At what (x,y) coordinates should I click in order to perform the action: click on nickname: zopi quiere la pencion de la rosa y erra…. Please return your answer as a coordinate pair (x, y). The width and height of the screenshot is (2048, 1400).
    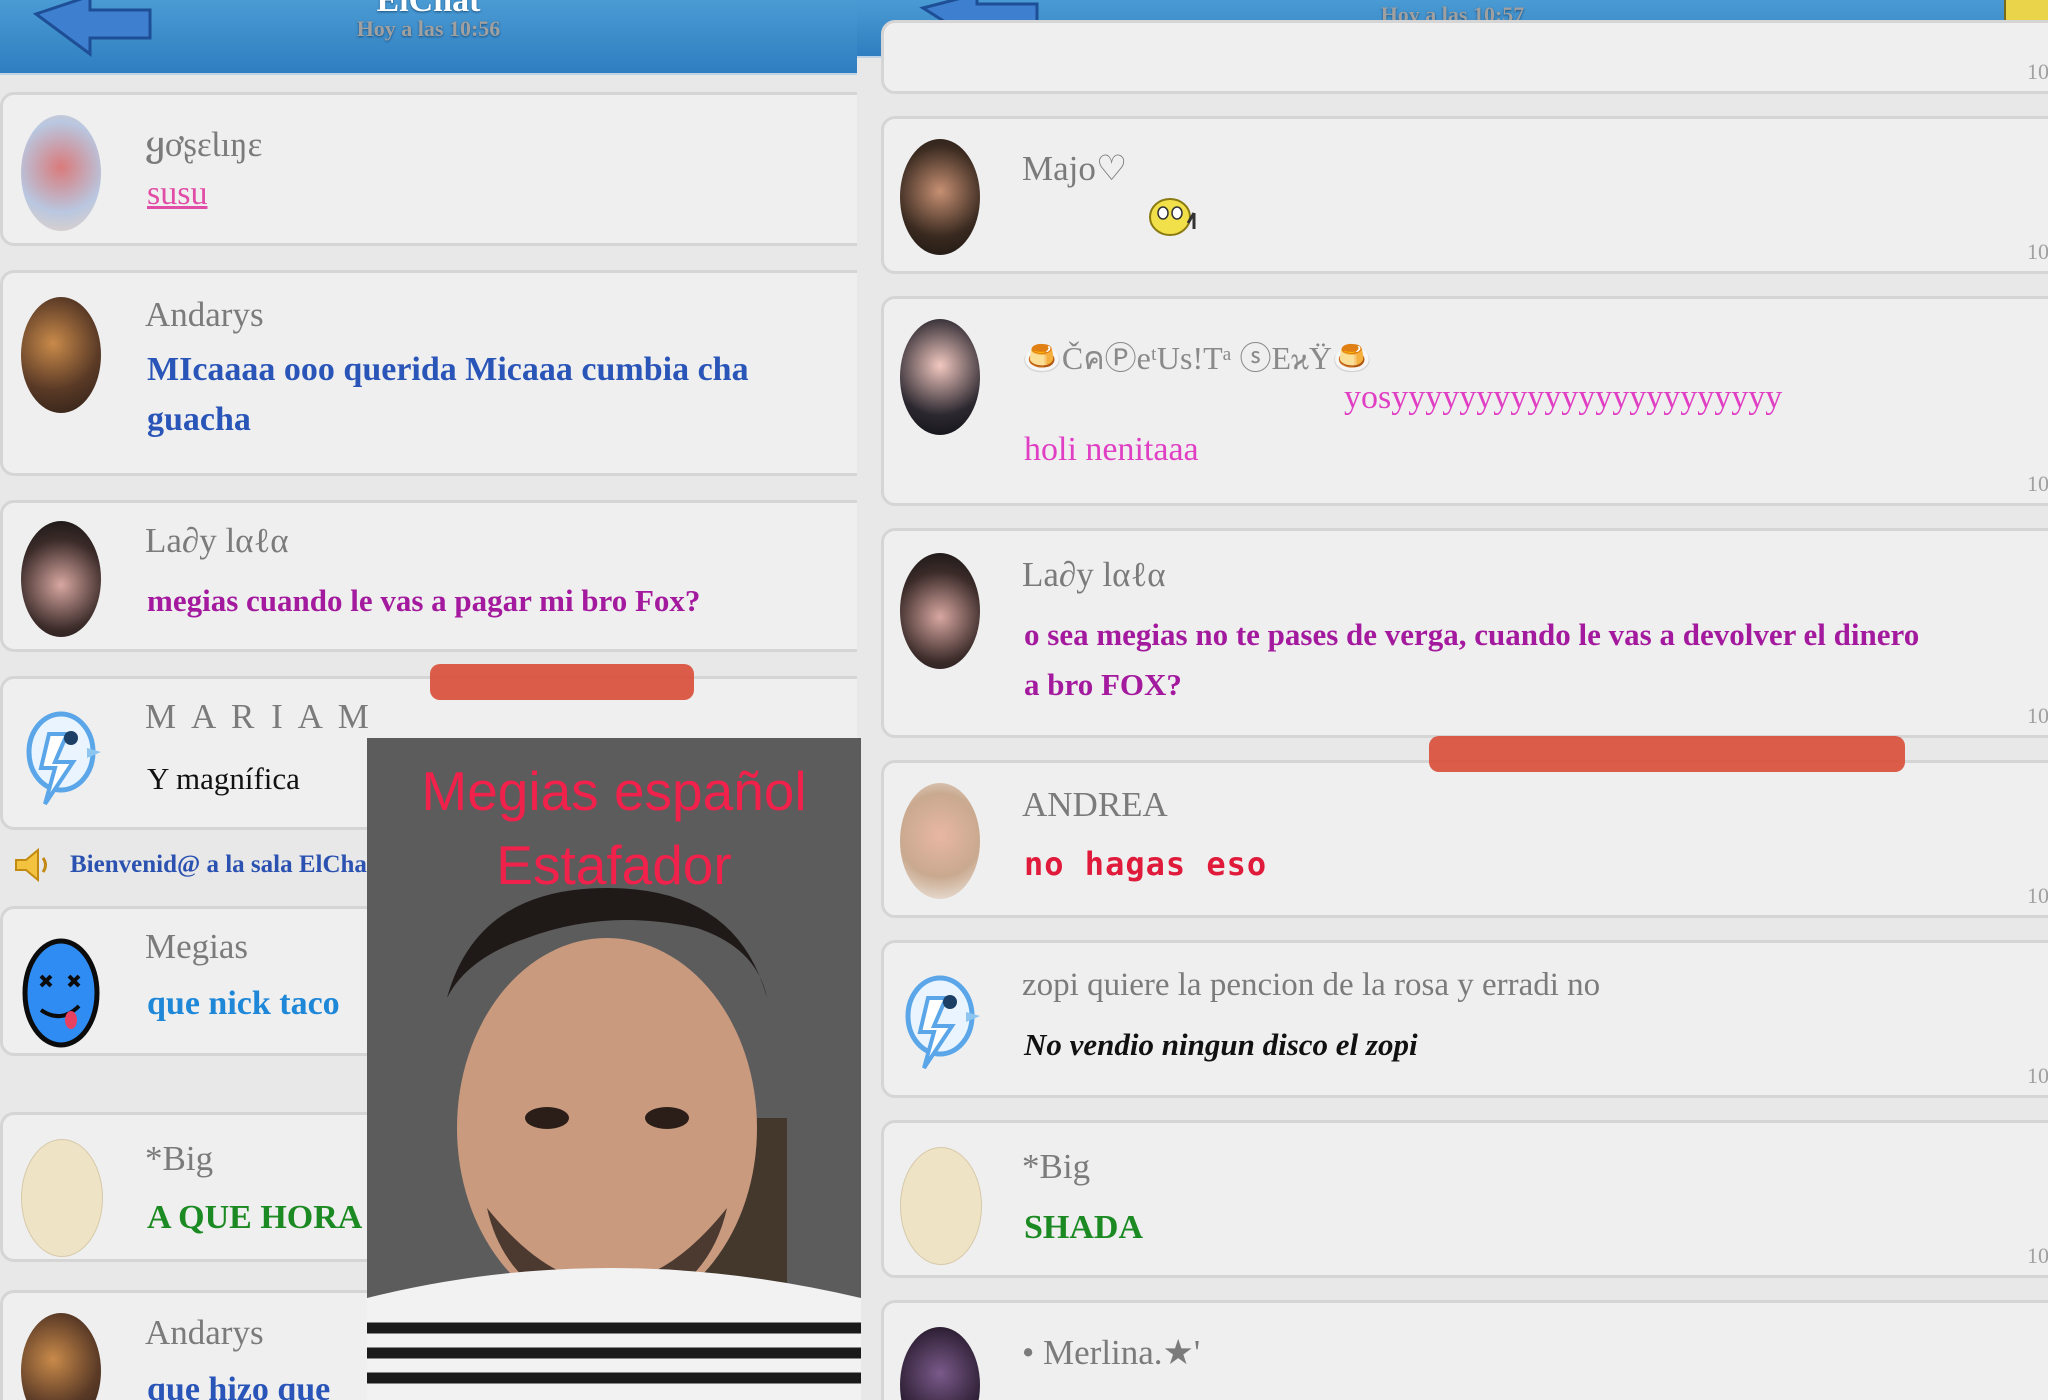
    Looking at the image, I should click on (1311, 985).